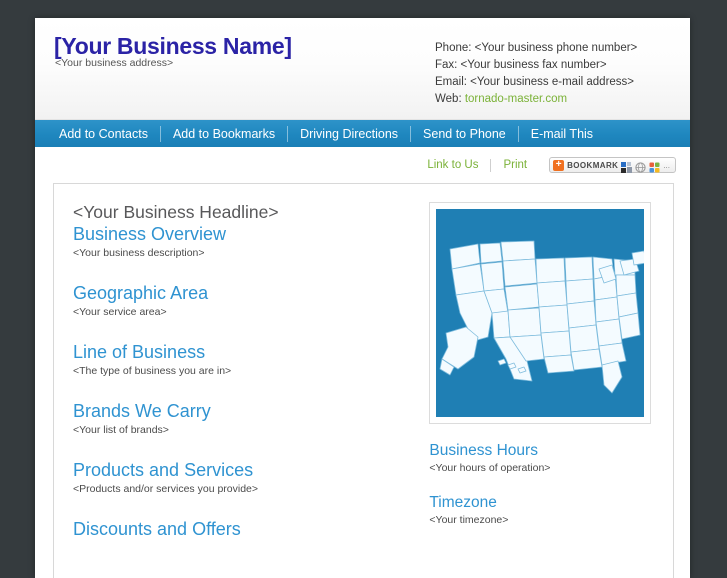 This screenshot has height=578, width=727. What do you see at coordinates (593, 165) in the screenshot?
I see `bookmark-label: BOOKMARK` at bounding box center [593, 165].